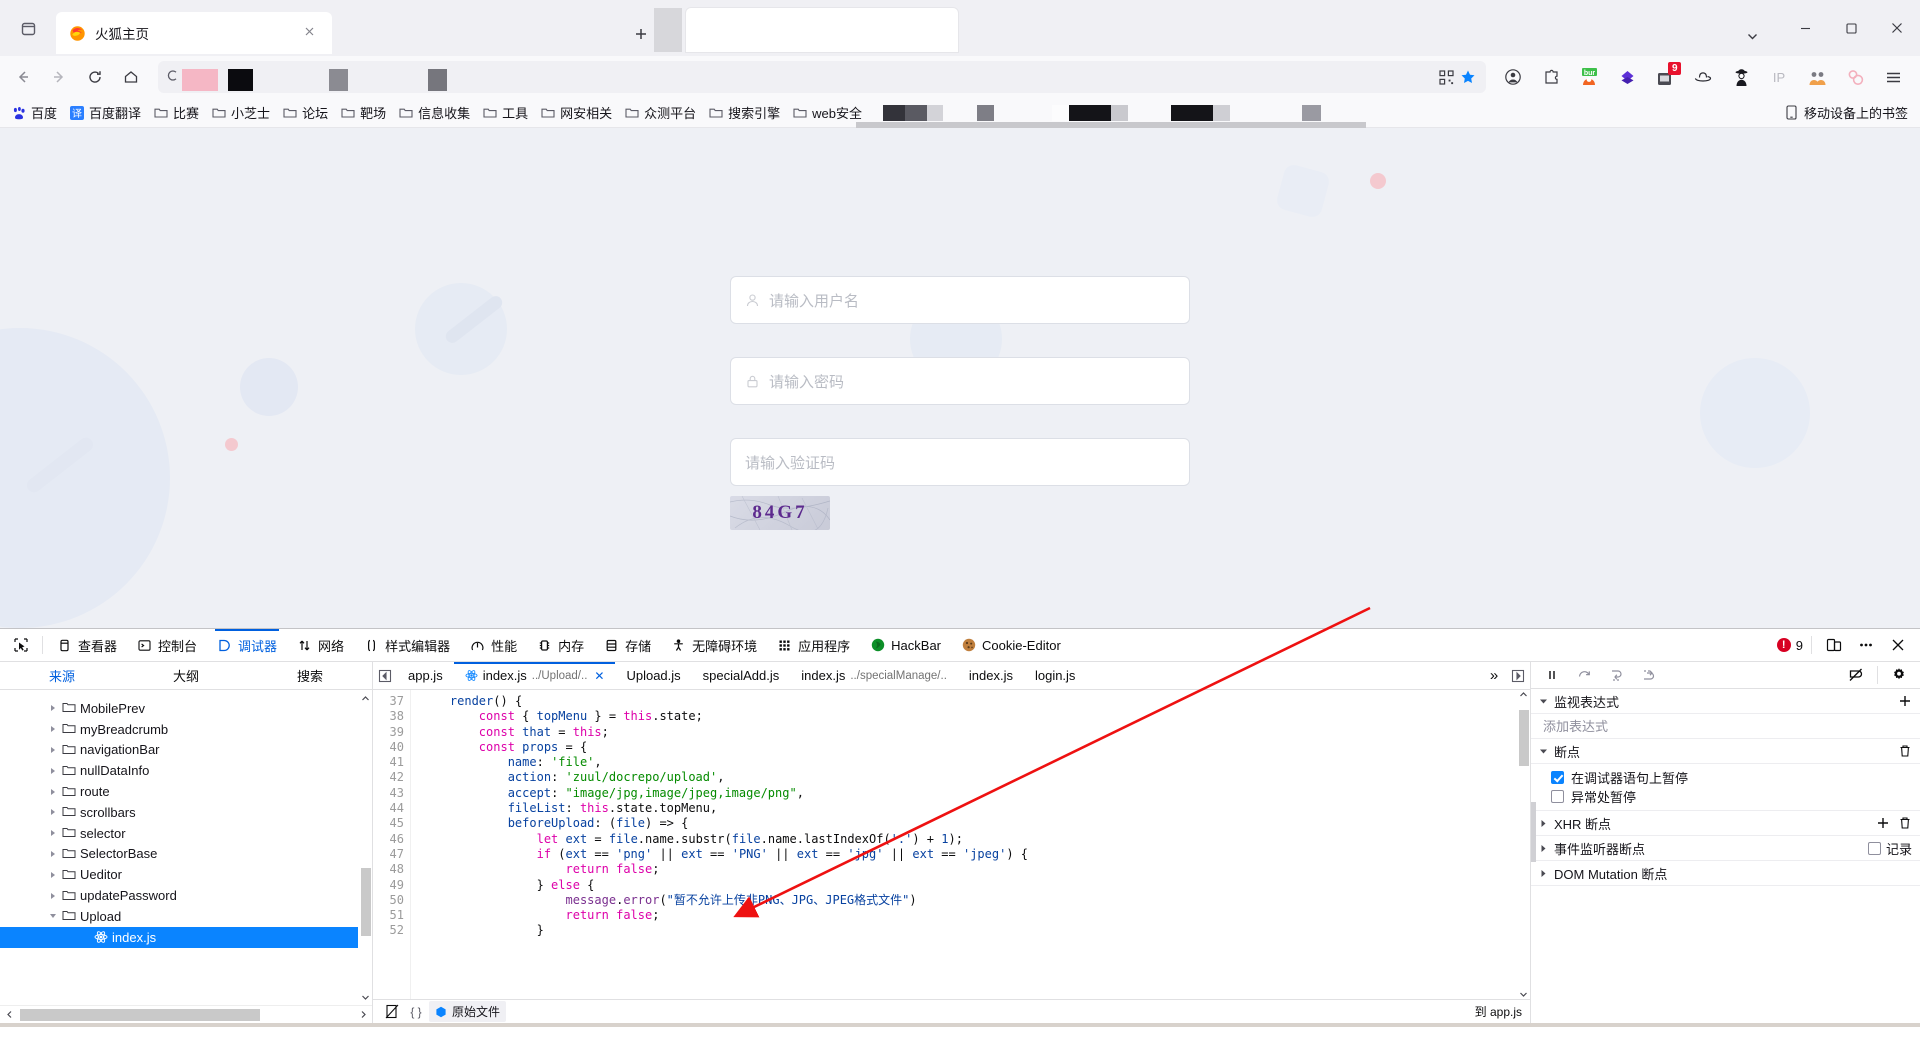 The width and height of the screenshot is (1920, 1039). I want to click on line-number: 43, so click(391, 793).